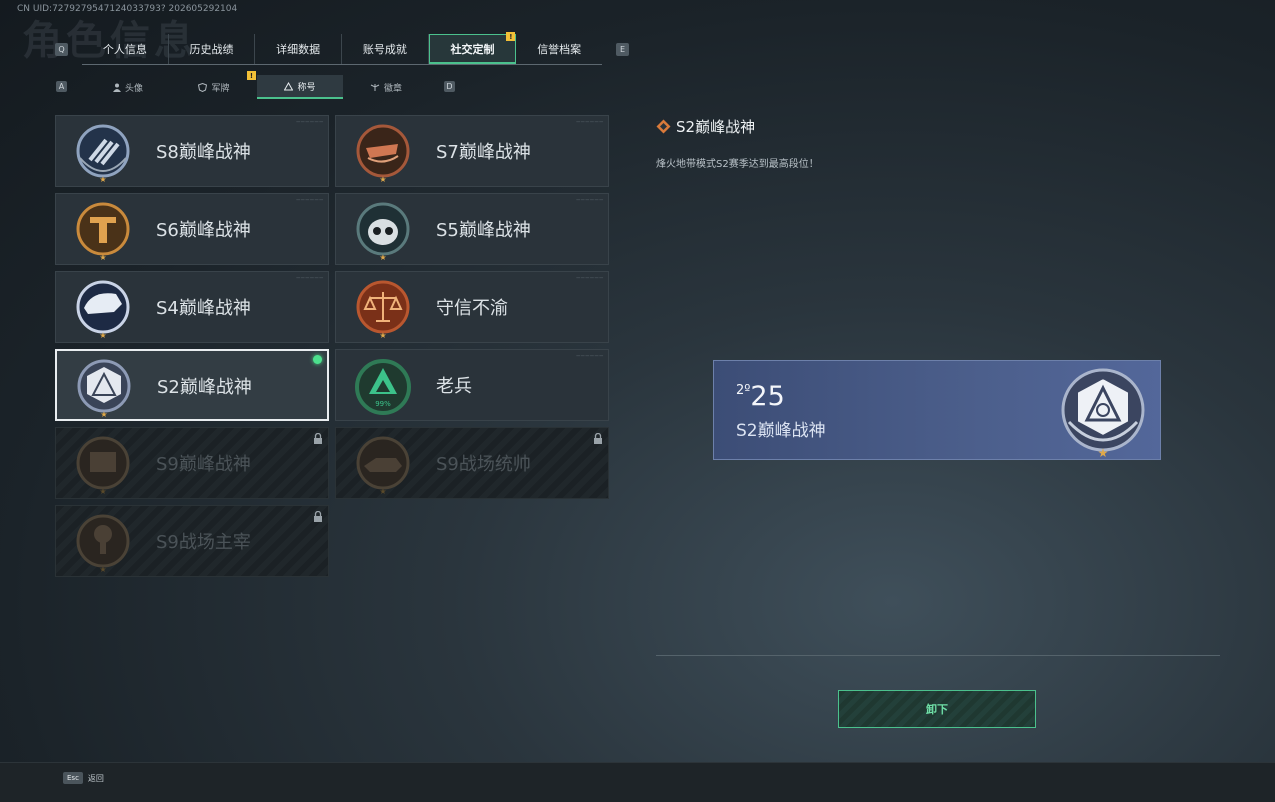 This screenshot has height=802, width=1275. I want to click on s5-emblem-icon: ★, so click(383, 232).